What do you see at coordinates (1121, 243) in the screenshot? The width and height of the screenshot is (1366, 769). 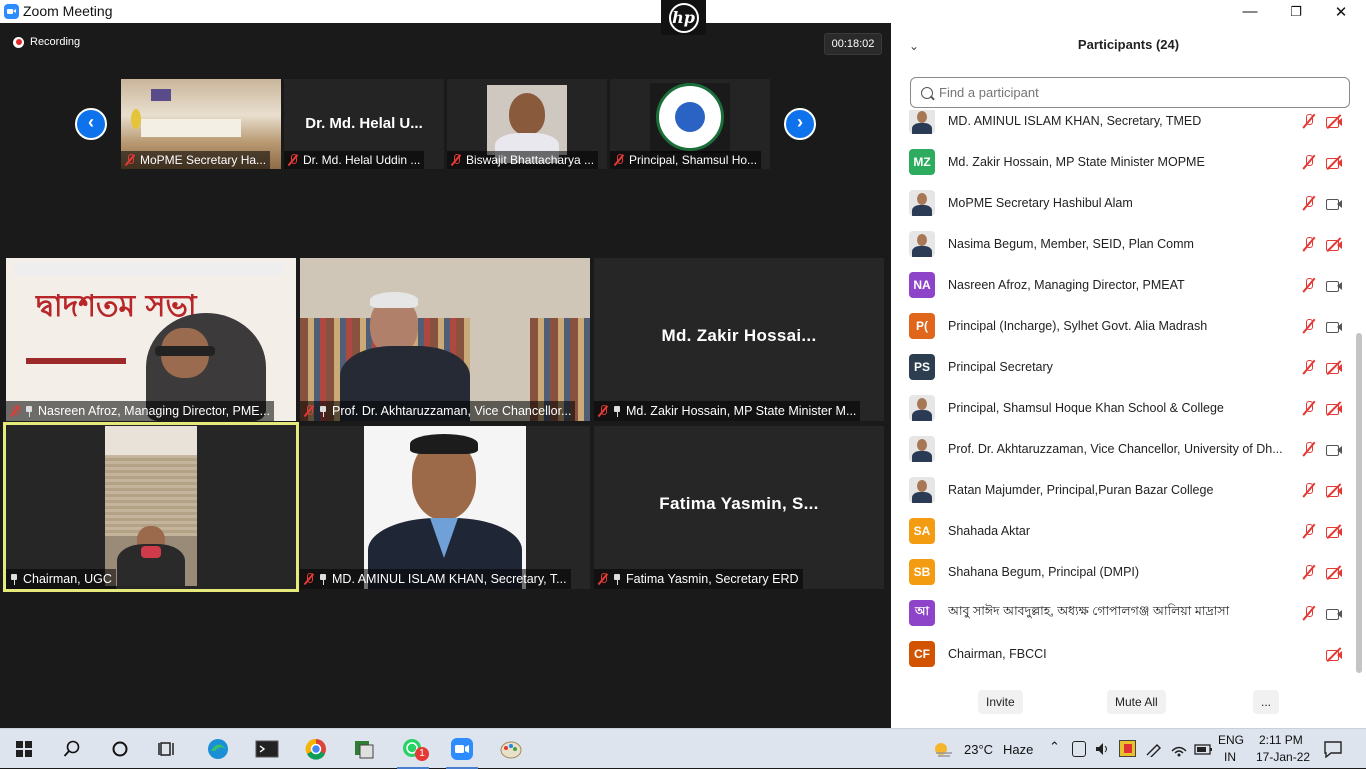 I see `participant-row: Nasima Begum, Member, SEID, Plan Comm` at bounding box center [1121, 243].